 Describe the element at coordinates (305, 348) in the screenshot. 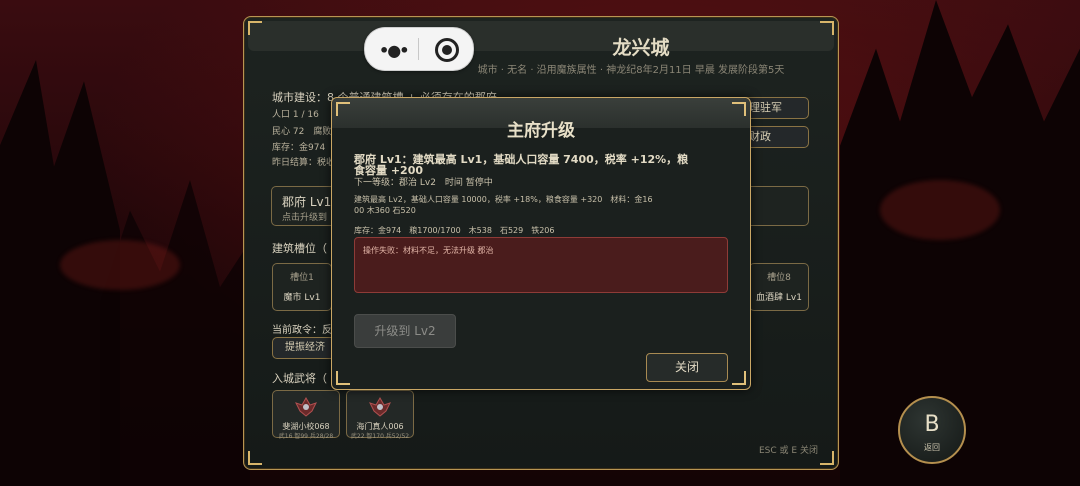

I see `decree-economy-button: 提振经济` at that location.